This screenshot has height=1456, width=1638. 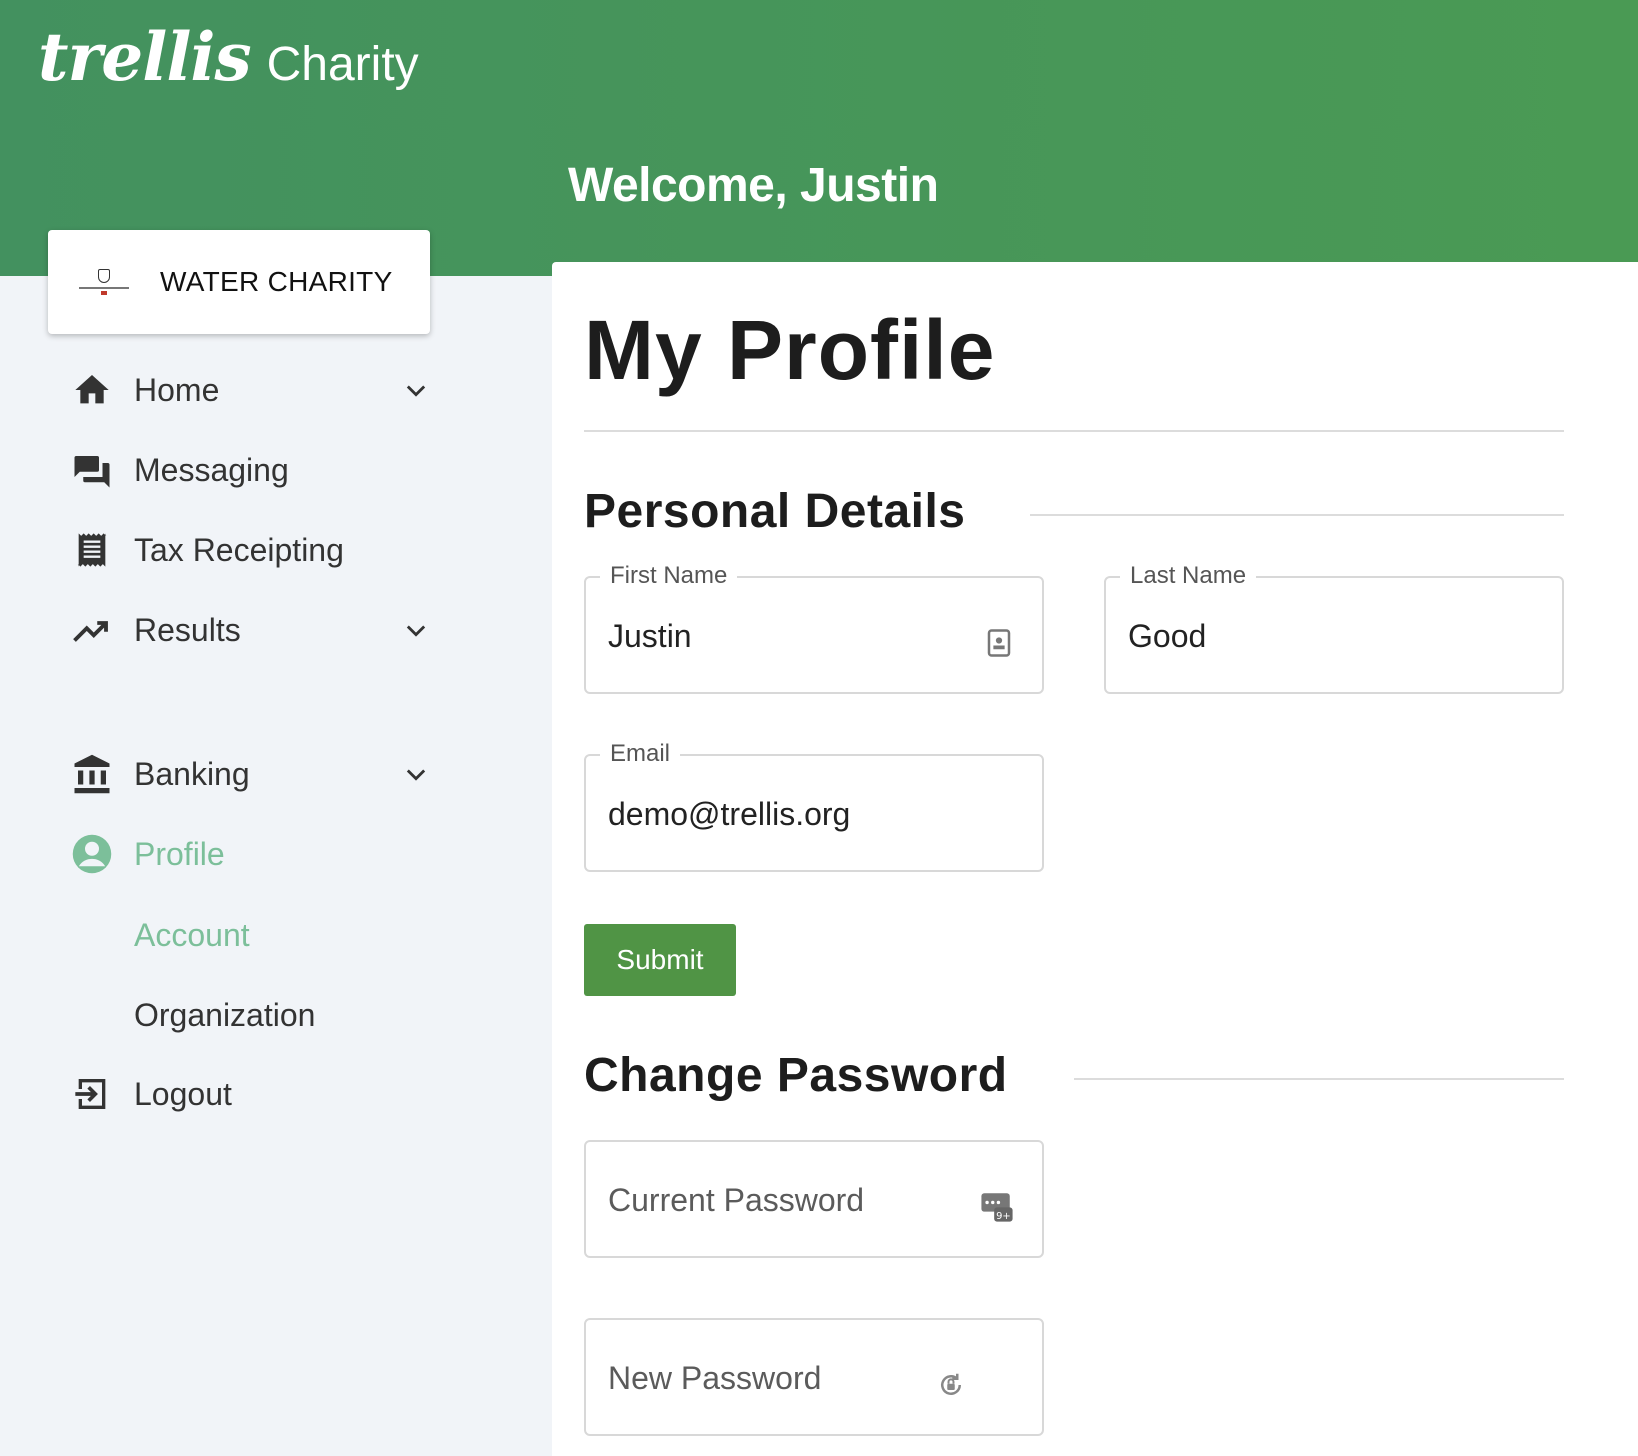 I want to click on last-name-label: Last Name, so click(x=1188, y=576).